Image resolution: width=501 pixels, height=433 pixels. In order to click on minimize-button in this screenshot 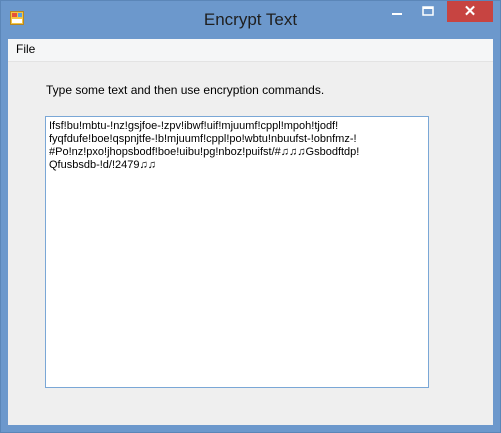, I will do `click(397, 13)`.